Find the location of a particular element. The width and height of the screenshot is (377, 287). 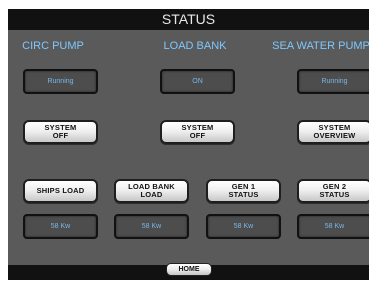

system-overview-label: SYSTEM OVERVIEW is located at coordinates (334, 131).